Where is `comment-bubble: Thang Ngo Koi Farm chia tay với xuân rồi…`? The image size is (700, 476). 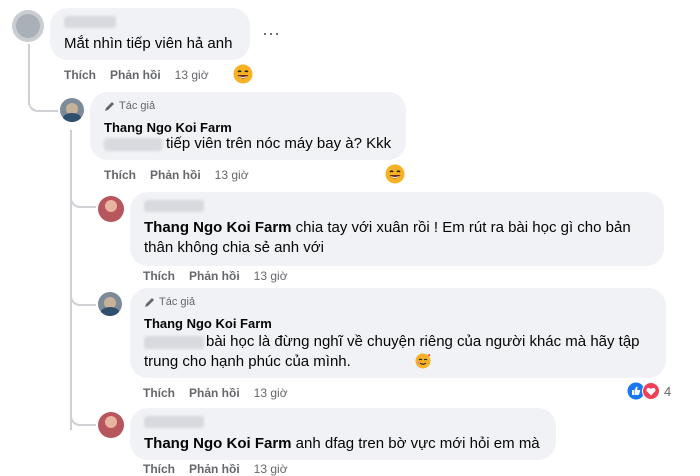 comment-bubble: Thang Ngo Koi Farm chia tay với xuân rồi… is located at coordinates (397, 229).